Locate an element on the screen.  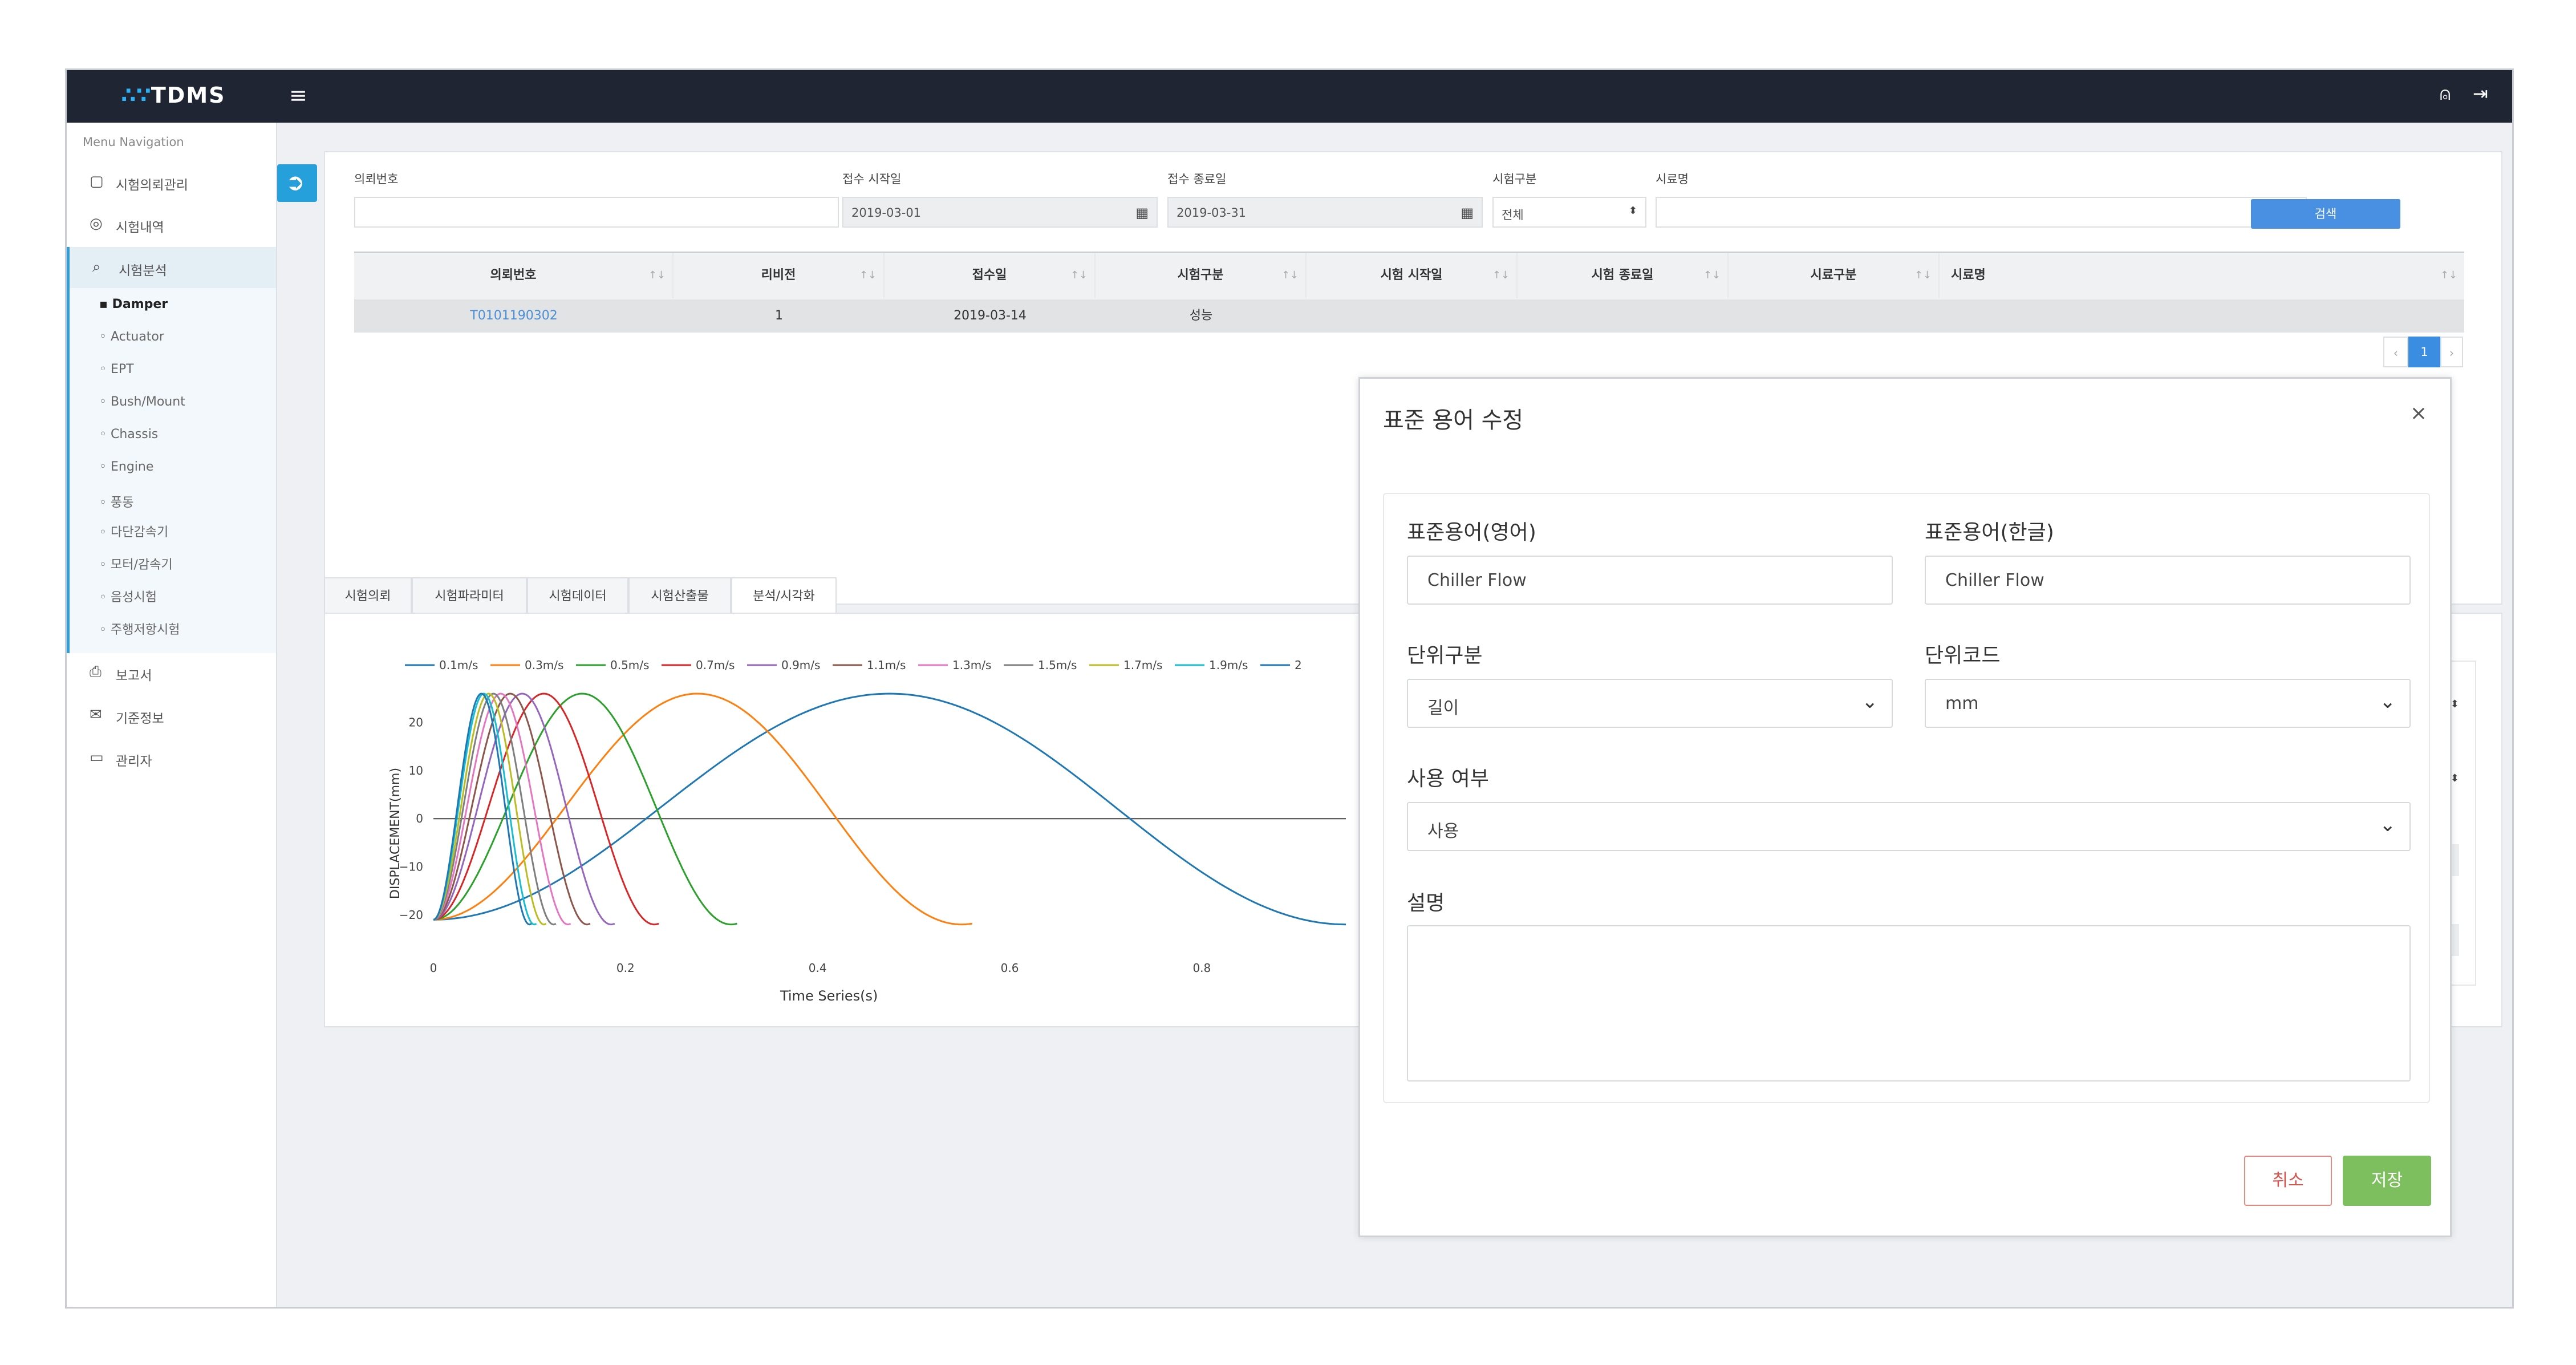
panel-toggle-button: ➲ is located at coordinates (297, 183).